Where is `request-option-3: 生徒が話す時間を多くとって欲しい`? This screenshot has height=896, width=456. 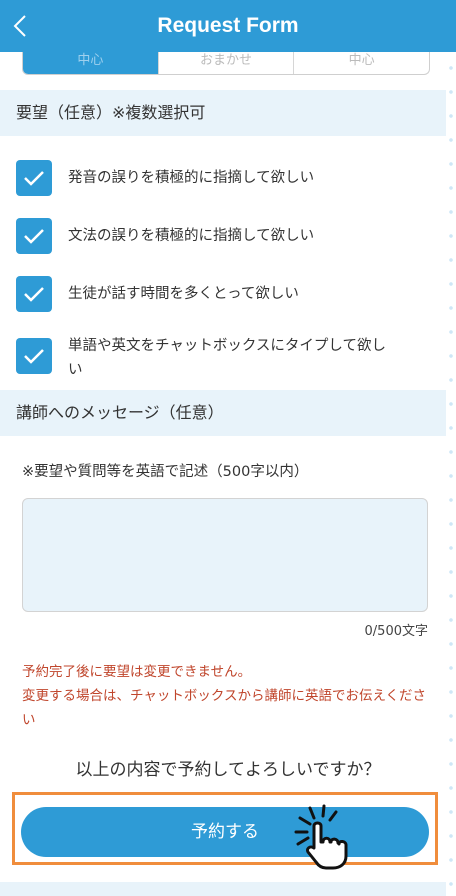 request-option-3: 生徒が話す時間を多くとって欲しい is located at coordinates (207, 294).